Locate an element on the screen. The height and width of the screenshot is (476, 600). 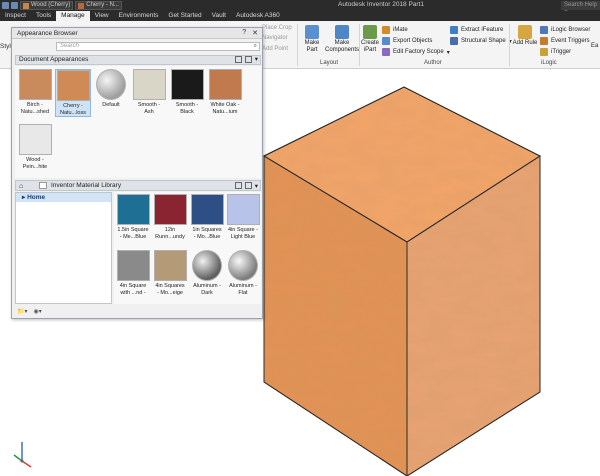
create-ipart-button: Create iPart is located at coordinates (370, 39).